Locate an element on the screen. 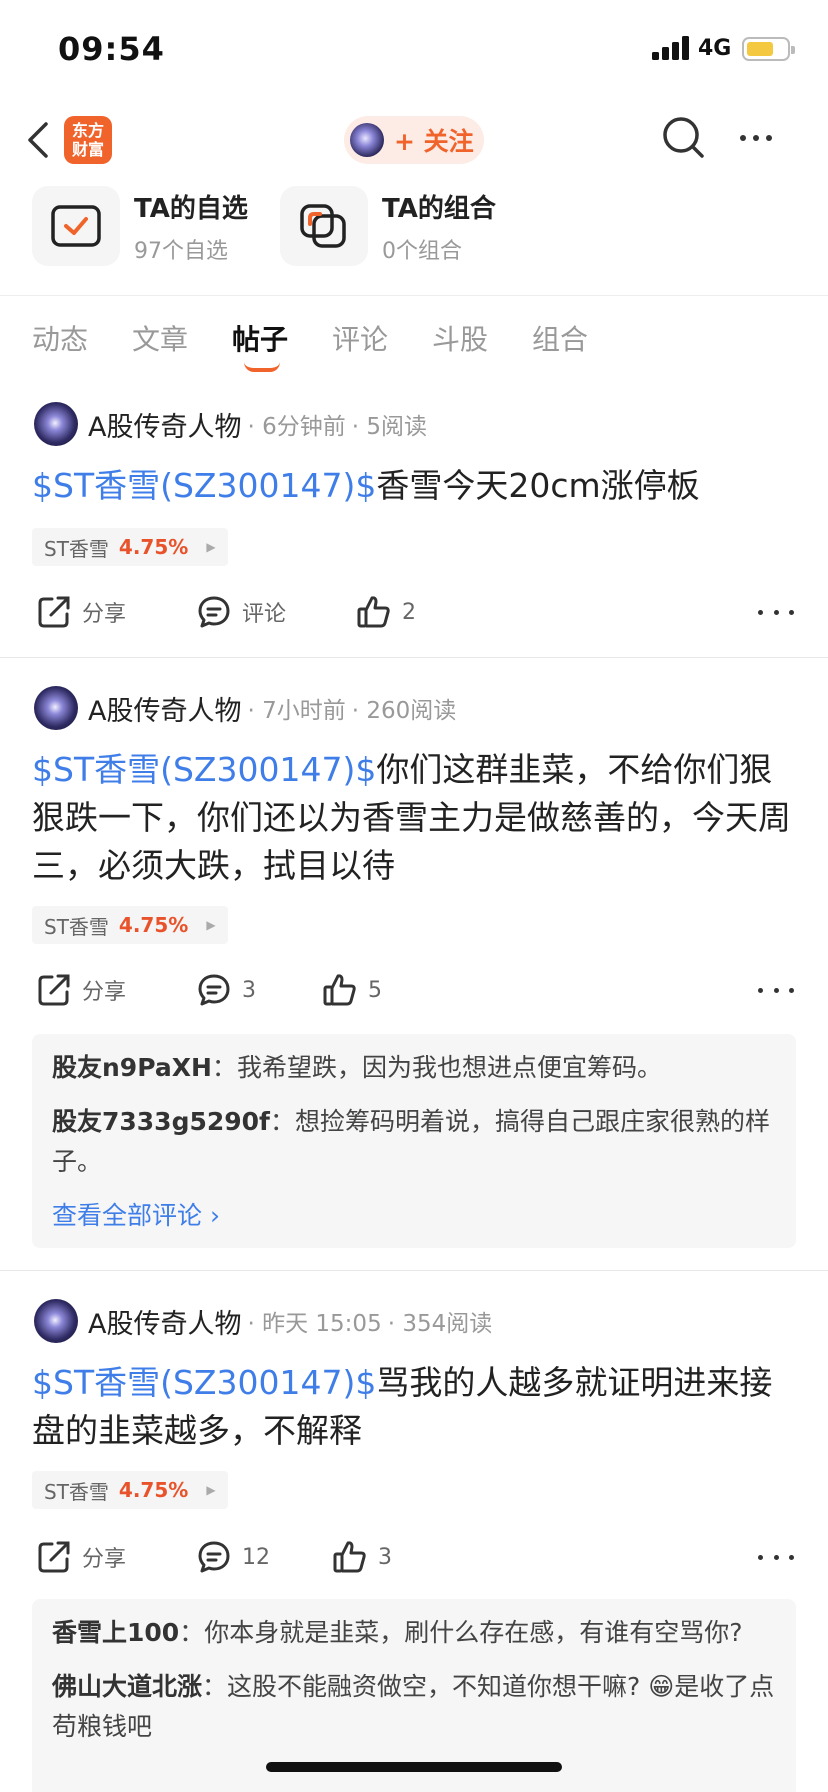 Image resolution: width=828 pixels, height=1792 pixels. back-button is located at coordinates (43, 140).